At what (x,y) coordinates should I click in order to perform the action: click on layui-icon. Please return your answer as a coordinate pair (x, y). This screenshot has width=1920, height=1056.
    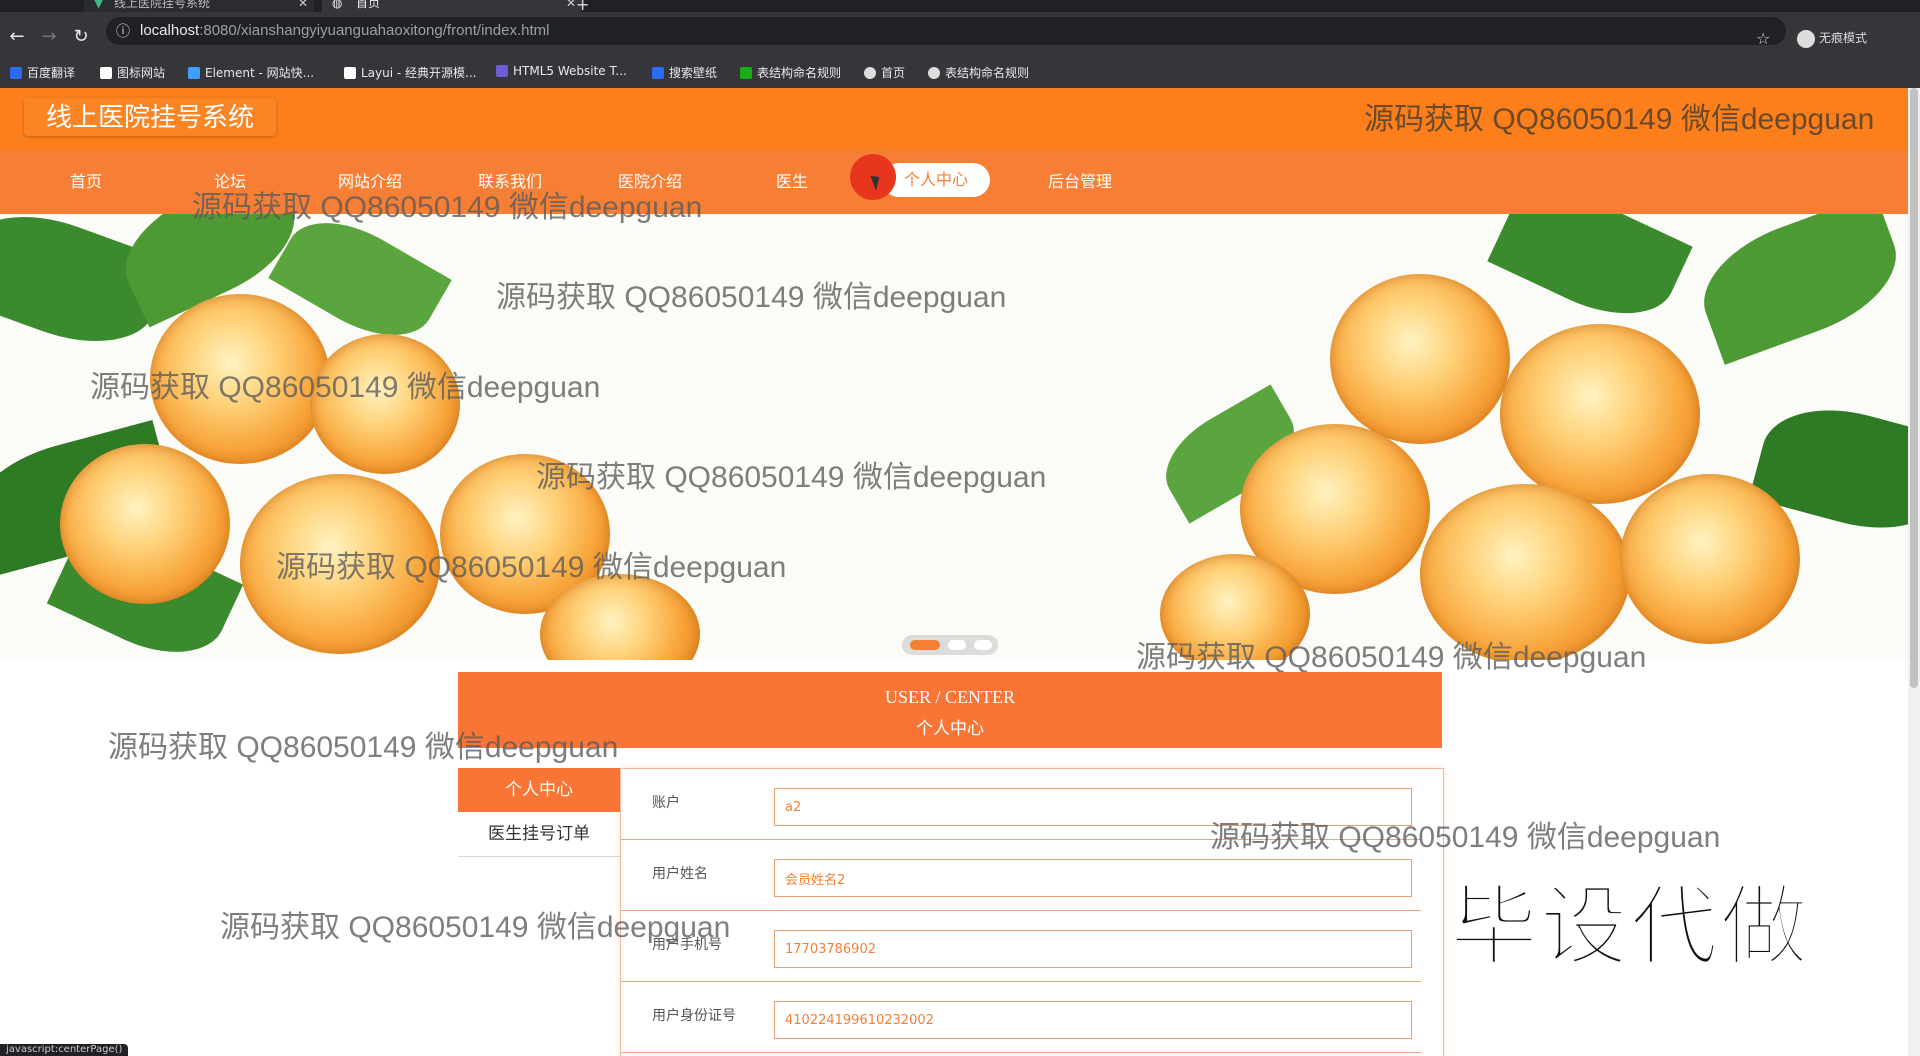
    Looking at the image, I should click on (350, 73).